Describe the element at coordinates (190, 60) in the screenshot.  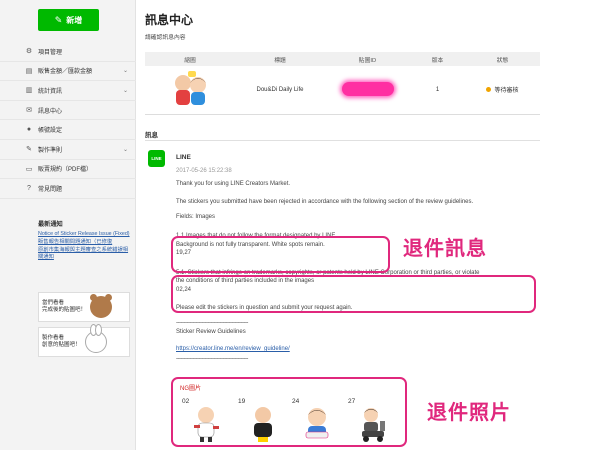
I see `col-thumbnail: 縮圖` at that location.